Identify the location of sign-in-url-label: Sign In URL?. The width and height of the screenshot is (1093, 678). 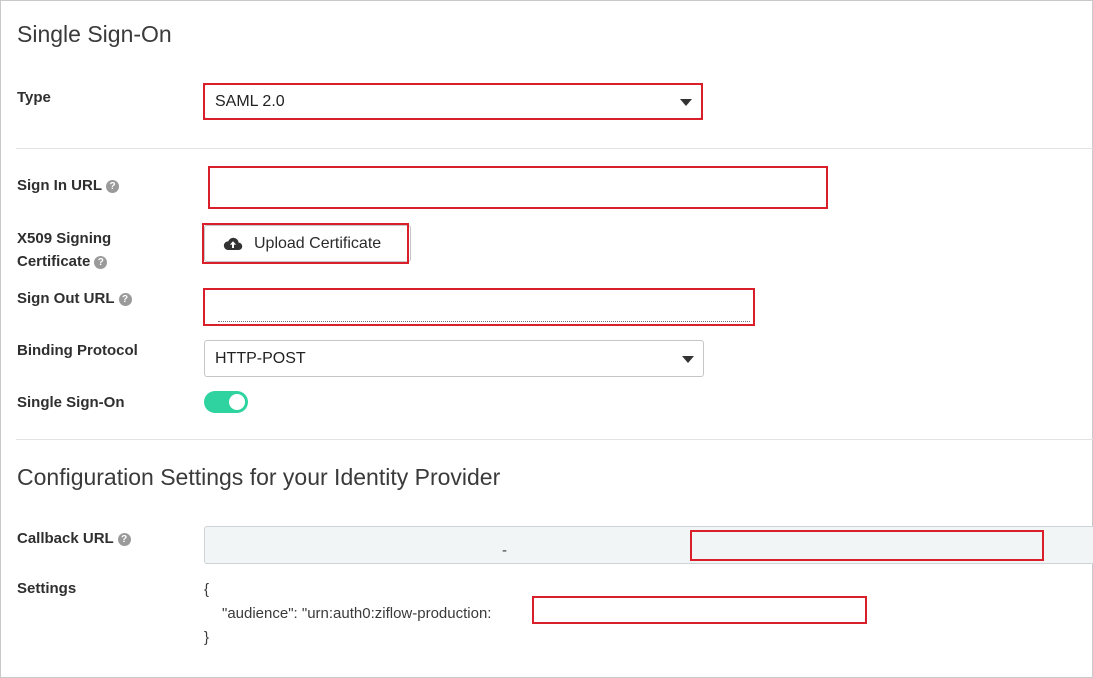
(68, 185).